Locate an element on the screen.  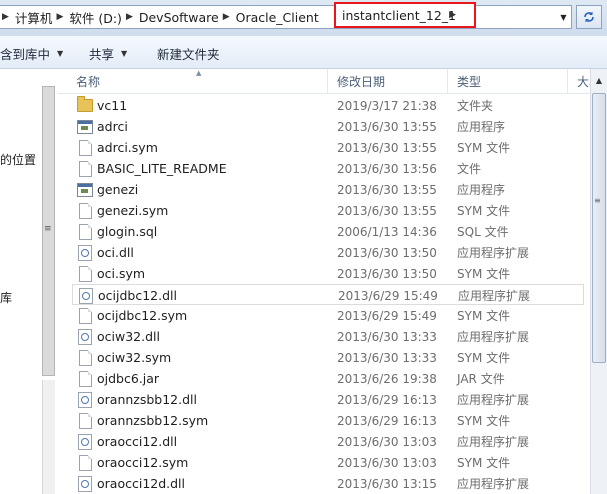
file-icon is located at coordinates (85, 210).